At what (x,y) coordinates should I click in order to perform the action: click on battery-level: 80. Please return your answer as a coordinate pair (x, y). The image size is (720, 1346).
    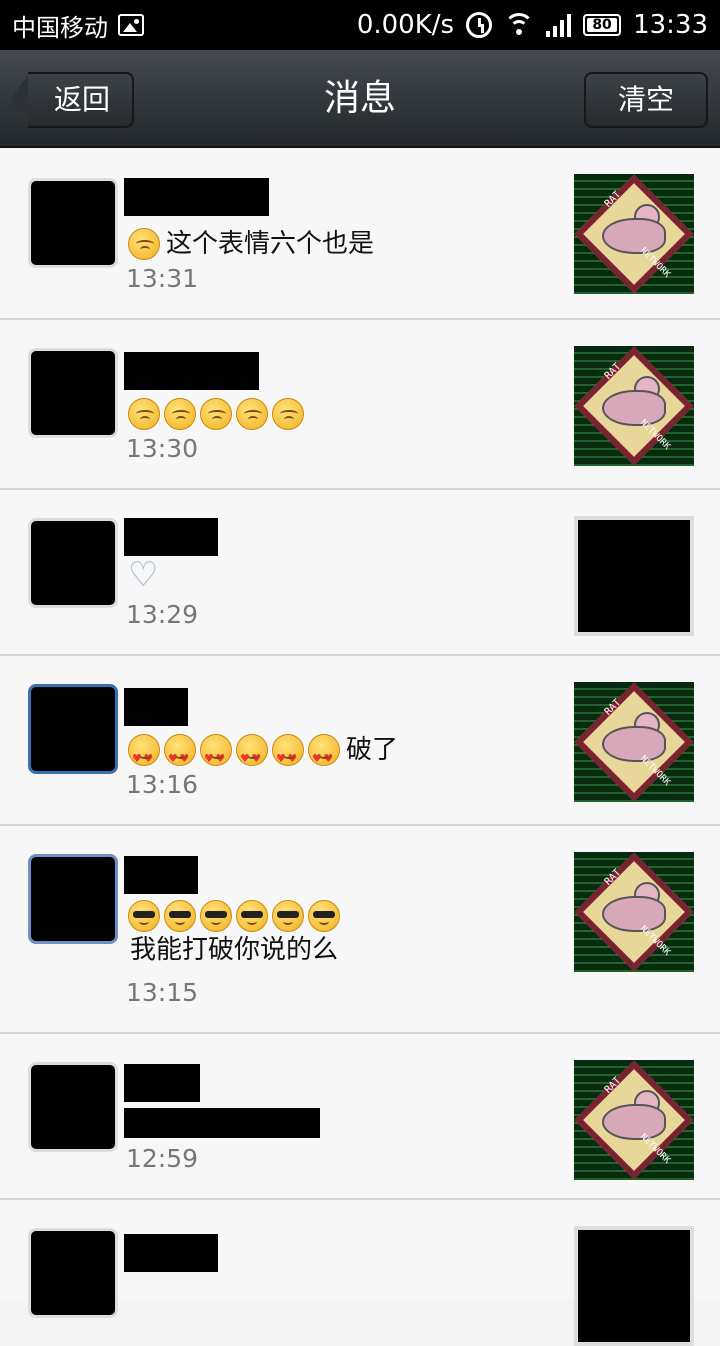
    Looking at the image, I should click on (602, 25).